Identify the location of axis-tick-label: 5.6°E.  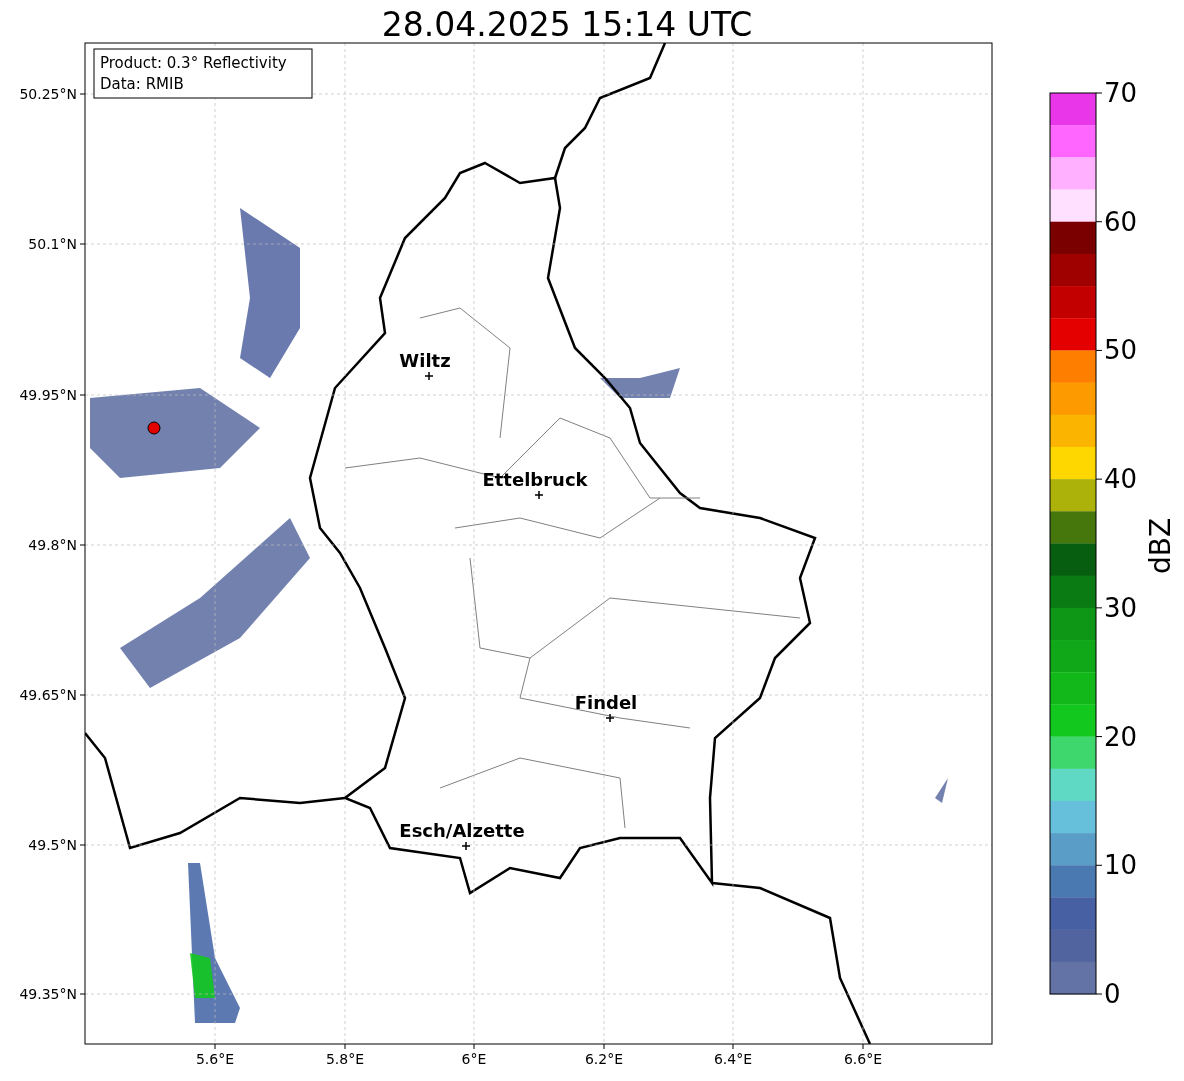
(215, 1059).